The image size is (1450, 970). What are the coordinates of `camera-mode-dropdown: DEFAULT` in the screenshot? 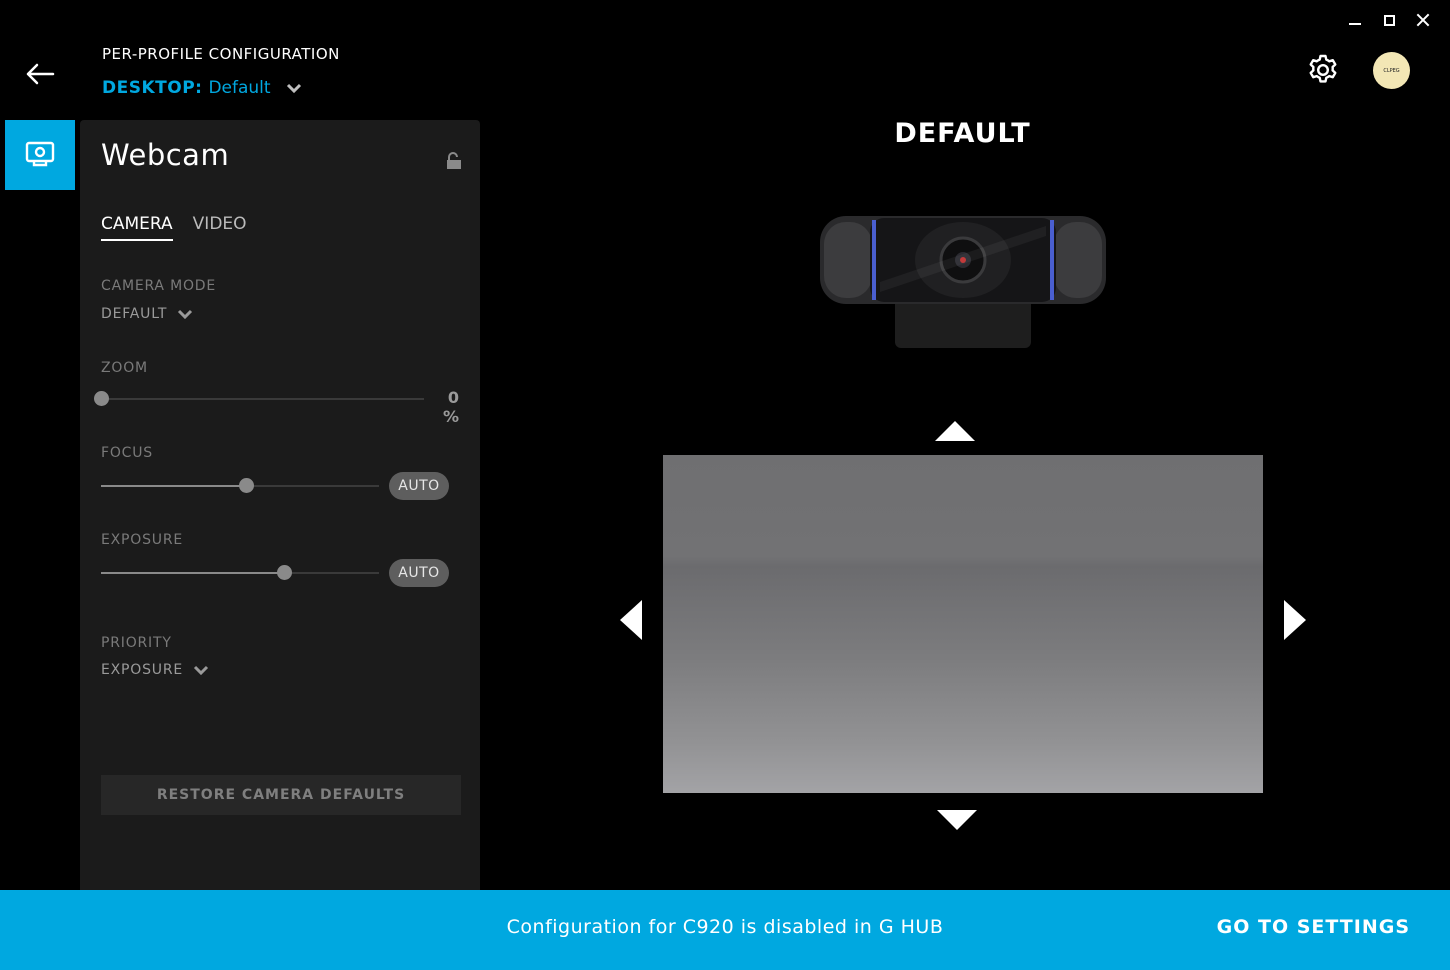 It's located at (147, 314).